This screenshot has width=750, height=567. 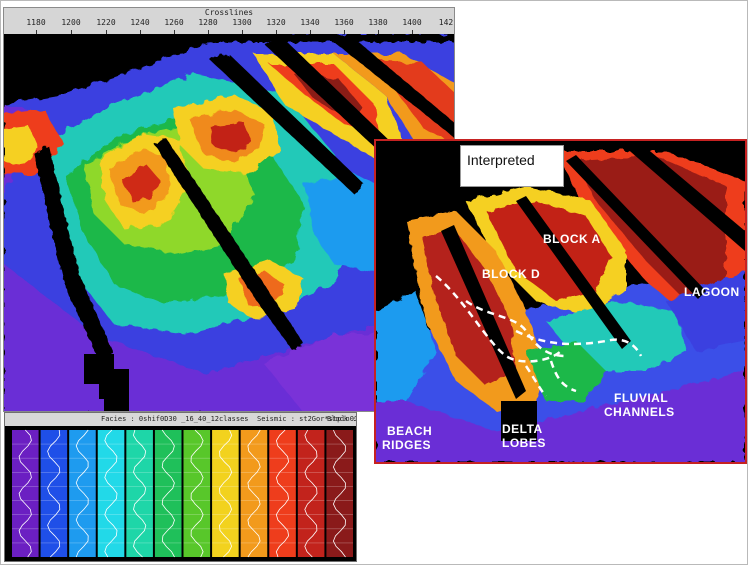 What do you see at coordinates (641, 398) in the screenshot?
I see `fluvial-label: FLUVIAL` at bounding box center [641, 398].